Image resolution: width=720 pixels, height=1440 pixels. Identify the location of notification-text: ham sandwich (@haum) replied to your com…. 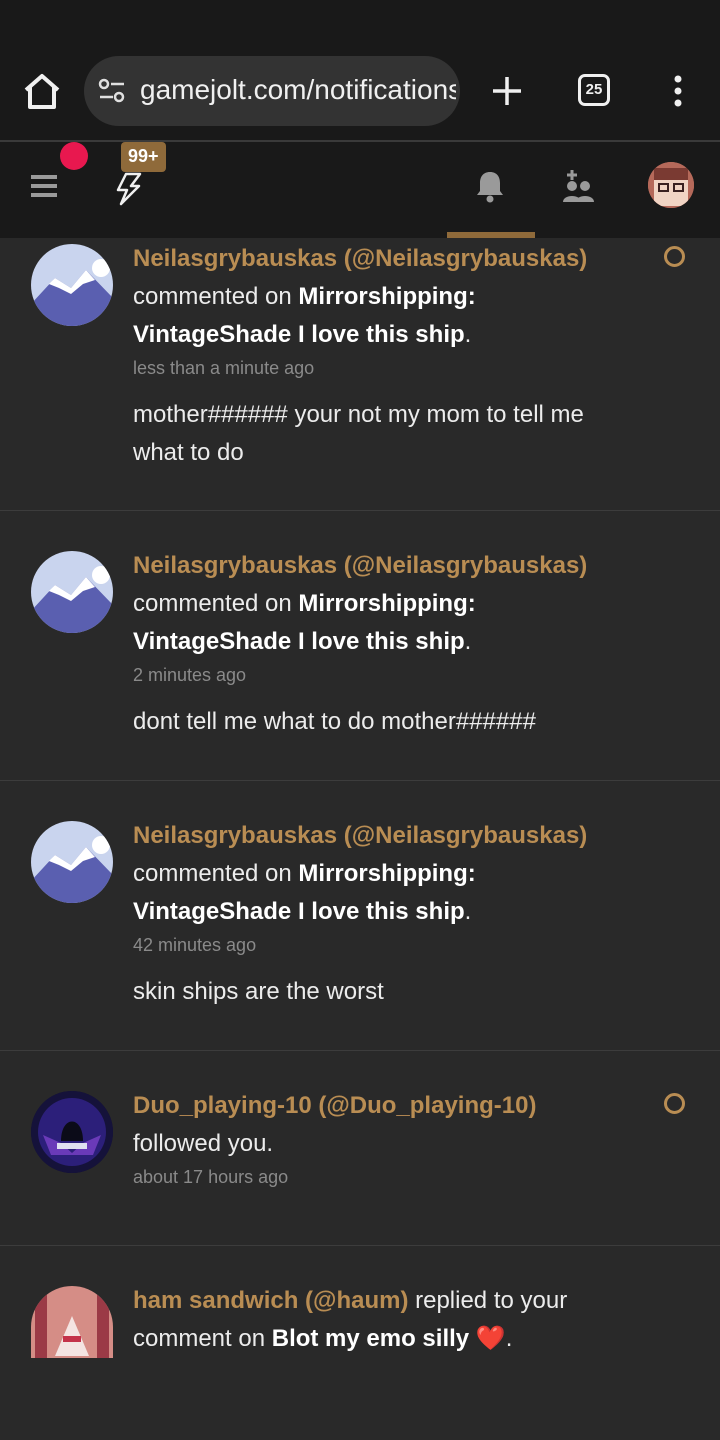
(350, 1319).